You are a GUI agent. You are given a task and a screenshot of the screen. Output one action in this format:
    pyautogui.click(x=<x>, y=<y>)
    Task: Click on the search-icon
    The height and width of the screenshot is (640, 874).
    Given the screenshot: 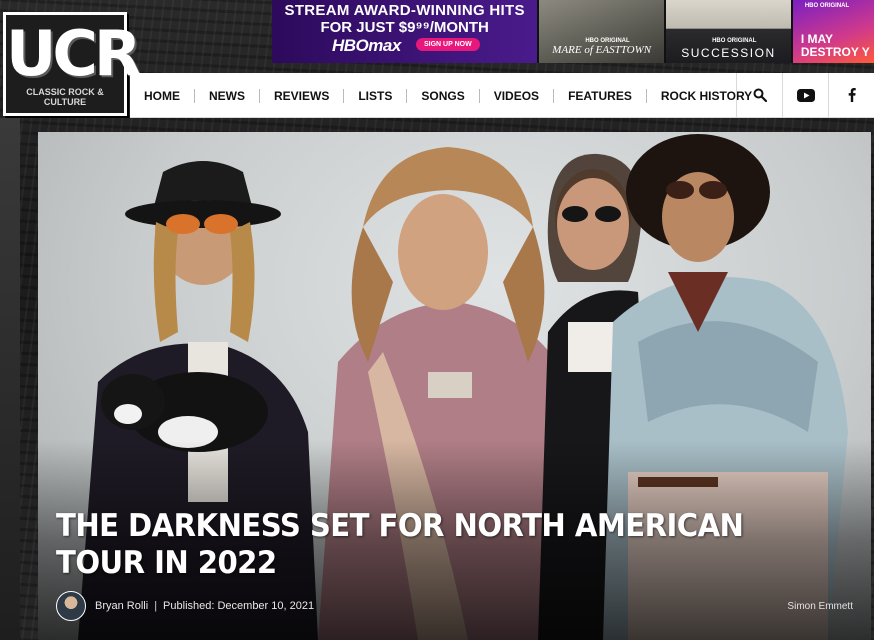 What is the action you would take?
    pyautogui.click(x=760, y=95)
    